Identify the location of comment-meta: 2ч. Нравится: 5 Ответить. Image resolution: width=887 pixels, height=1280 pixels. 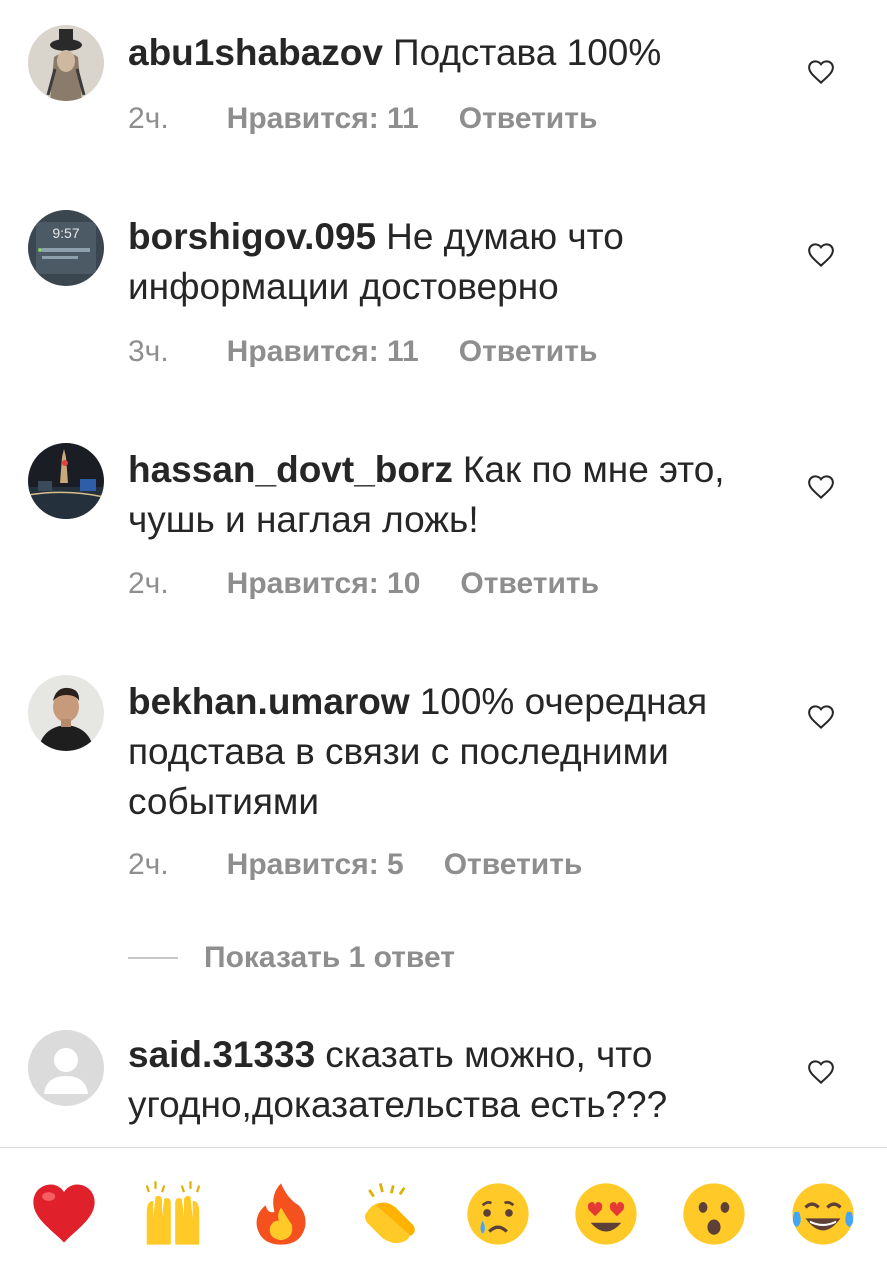
(355, 865).